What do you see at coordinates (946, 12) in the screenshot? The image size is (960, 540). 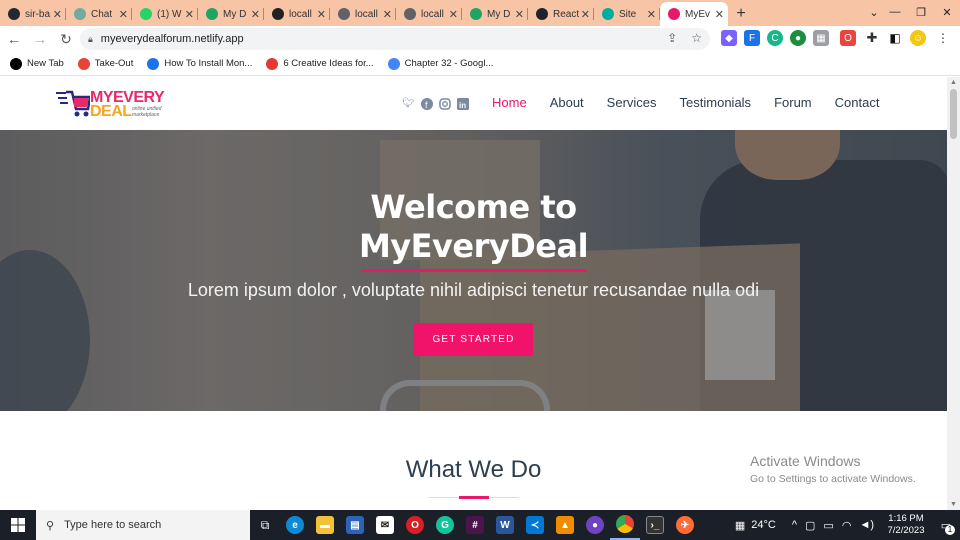 I see `close-window-button: ✕` at bounding box center [946, 12].